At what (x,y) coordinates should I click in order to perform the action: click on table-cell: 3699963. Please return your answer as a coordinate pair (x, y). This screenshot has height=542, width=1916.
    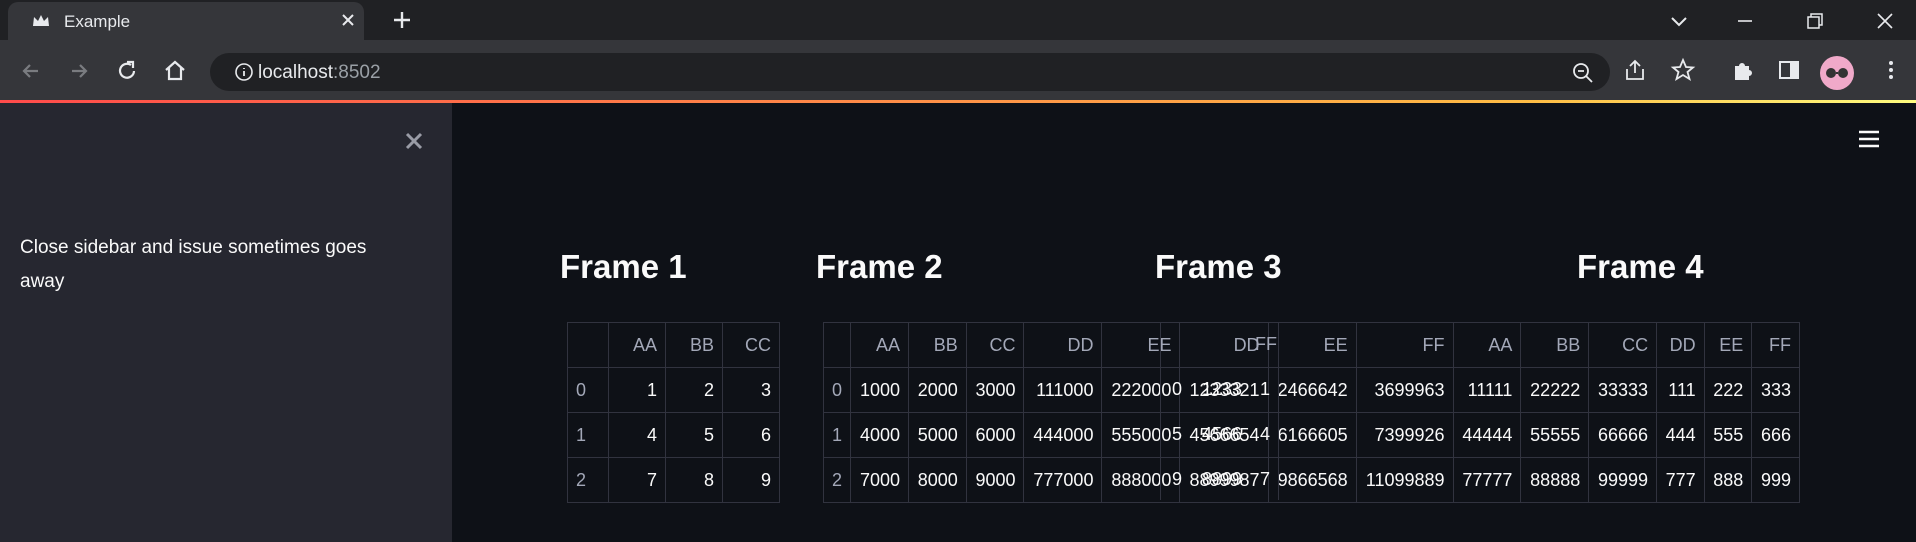
    Looking at the image, I should click on (1404, 390).